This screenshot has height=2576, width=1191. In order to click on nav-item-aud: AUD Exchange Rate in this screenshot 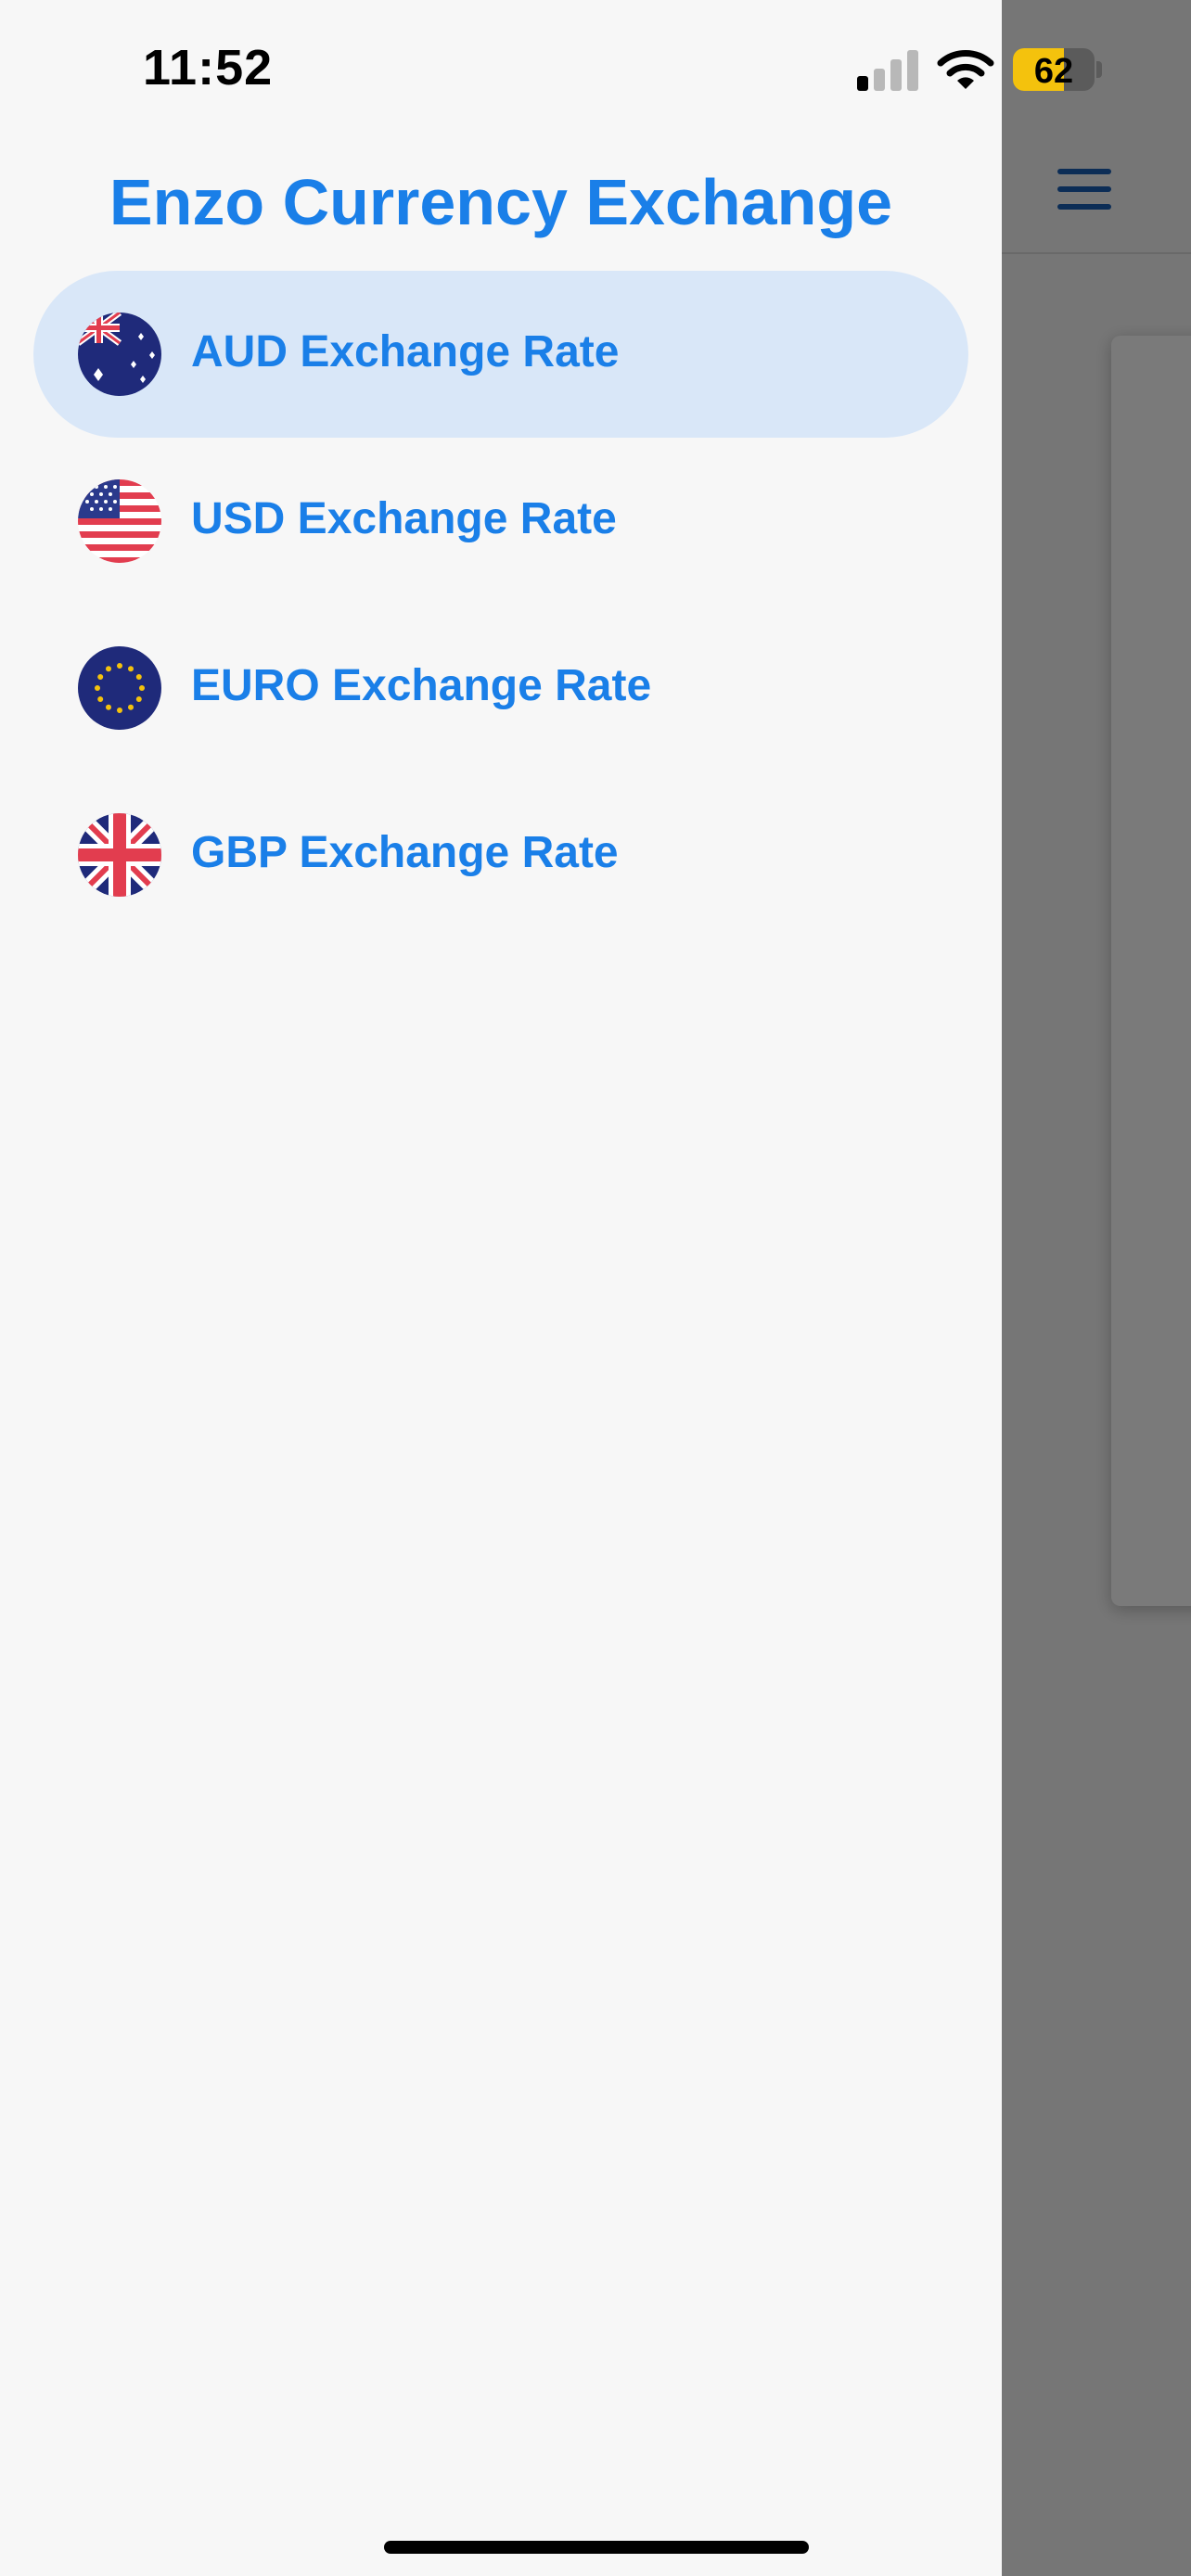, I will do `click(501, 354)`.